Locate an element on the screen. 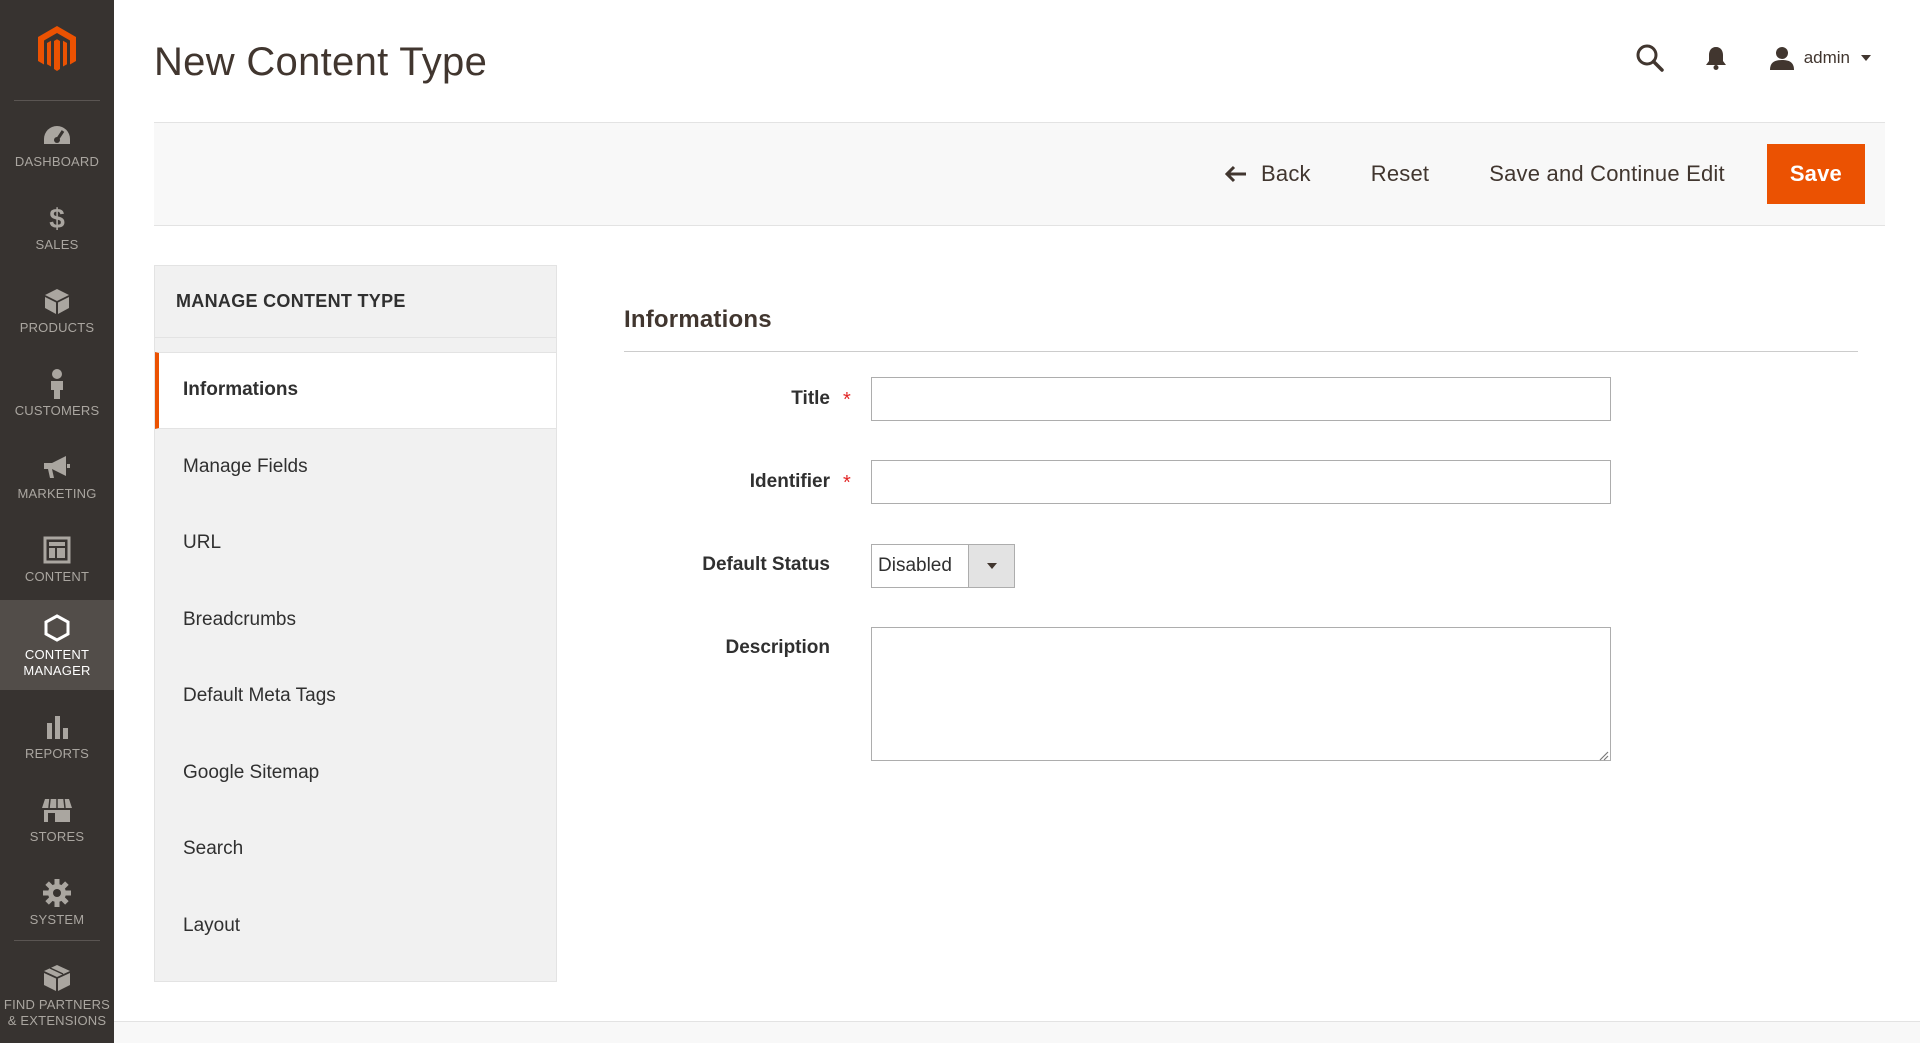 The width and height of the screenshot is (1920, 1043). sidebar-item-sales: $ SALES is located at coordinates (57, 227).